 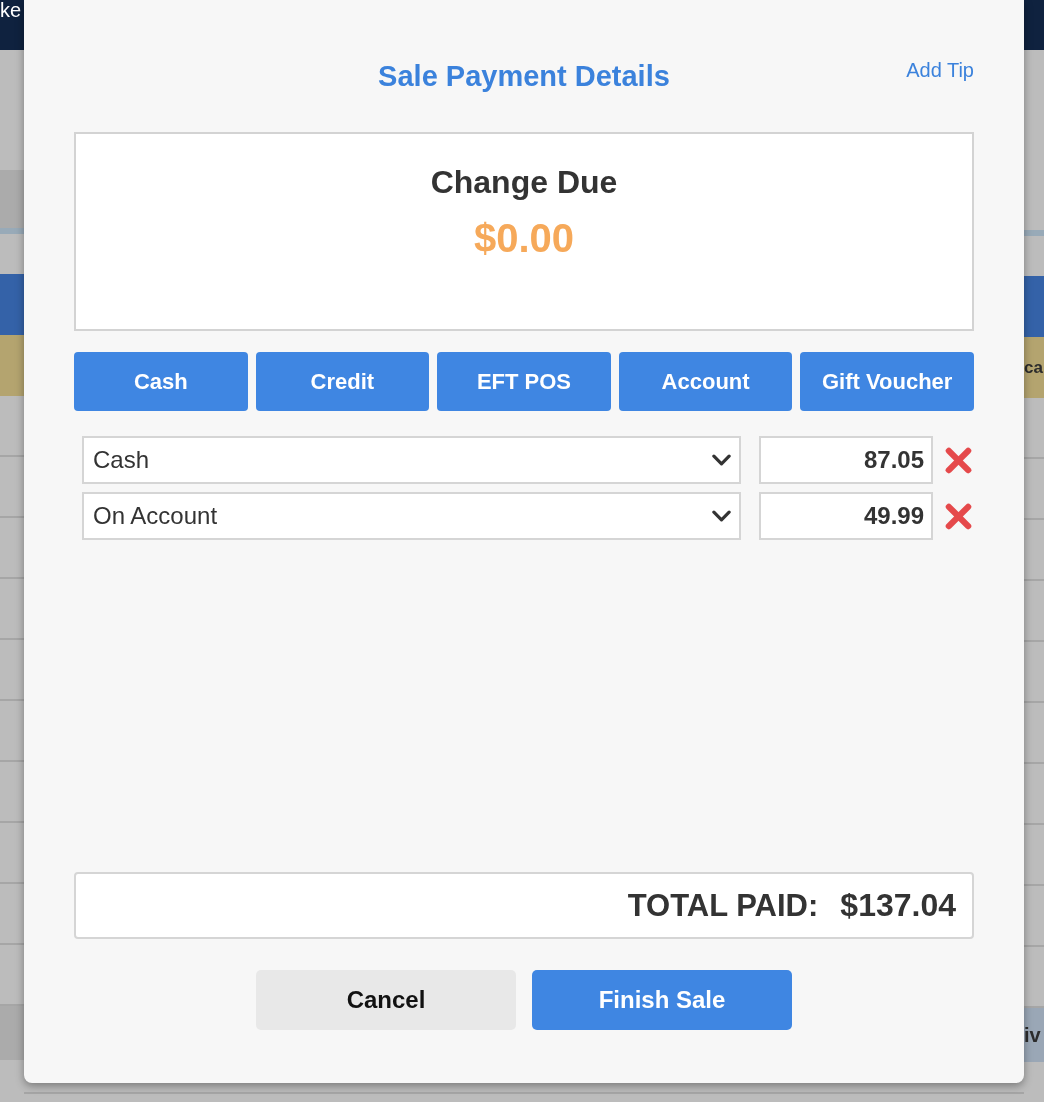 What do you see at coordinates (524, 76) in the screenshot?
I see `dialog-title: Sale Payment Details` at bounding box center [524, 76].